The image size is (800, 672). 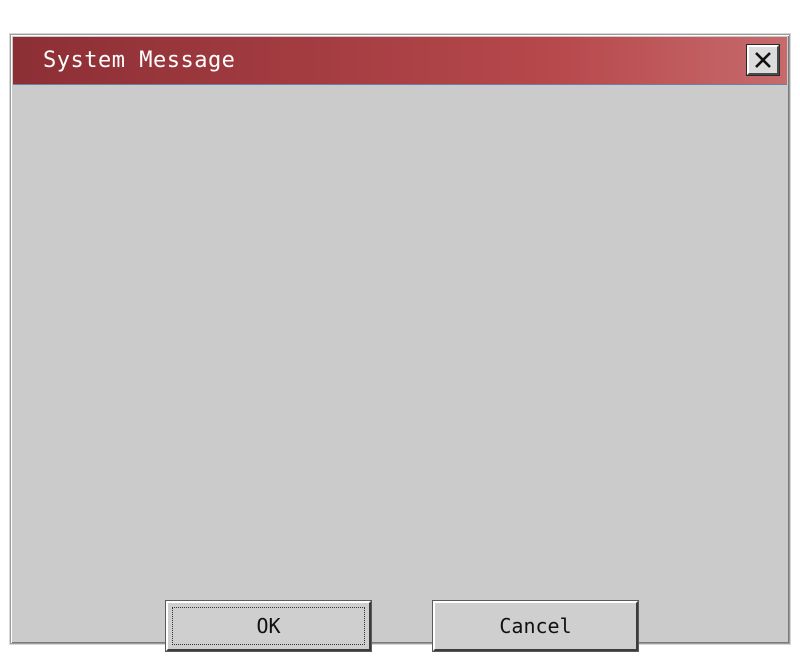 What do you see at coordinates (139, 60) in the screenshot?
I see `dialog-title: System Message` at bounding box center [139, 60].